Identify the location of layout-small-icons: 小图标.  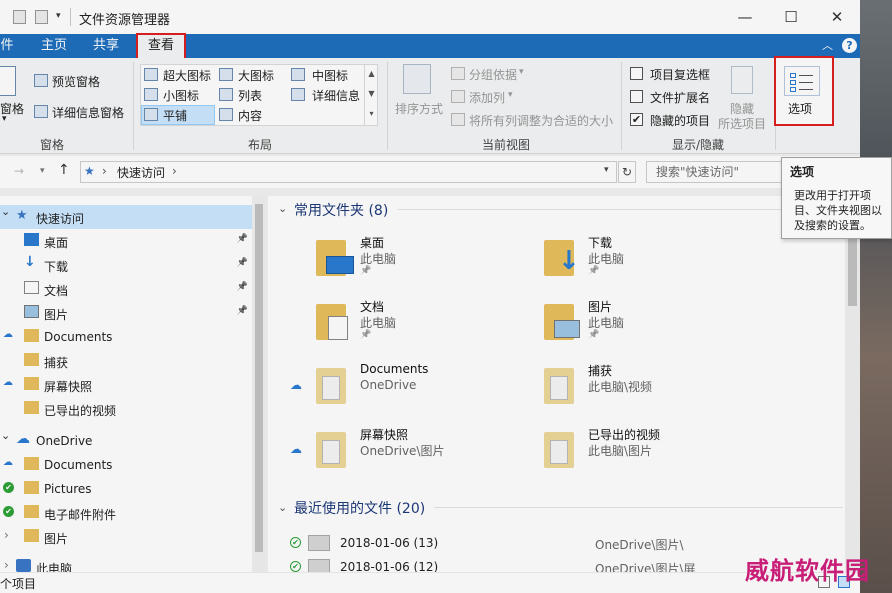
(181, 95).